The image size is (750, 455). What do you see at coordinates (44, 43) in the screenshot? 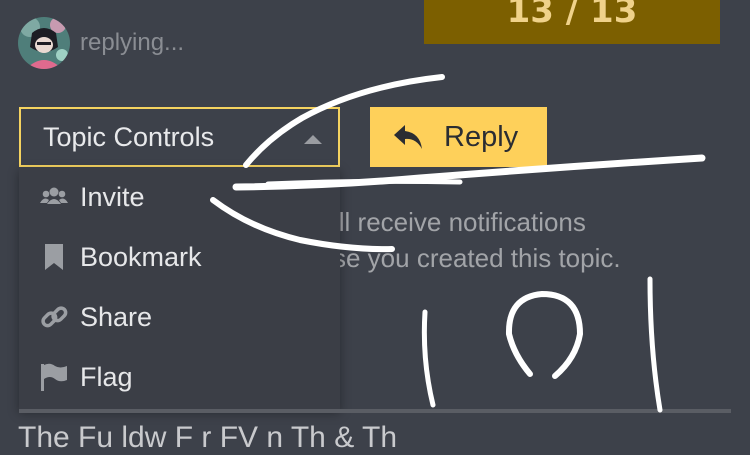
I see `avatar` at bounding box center [44, 43].